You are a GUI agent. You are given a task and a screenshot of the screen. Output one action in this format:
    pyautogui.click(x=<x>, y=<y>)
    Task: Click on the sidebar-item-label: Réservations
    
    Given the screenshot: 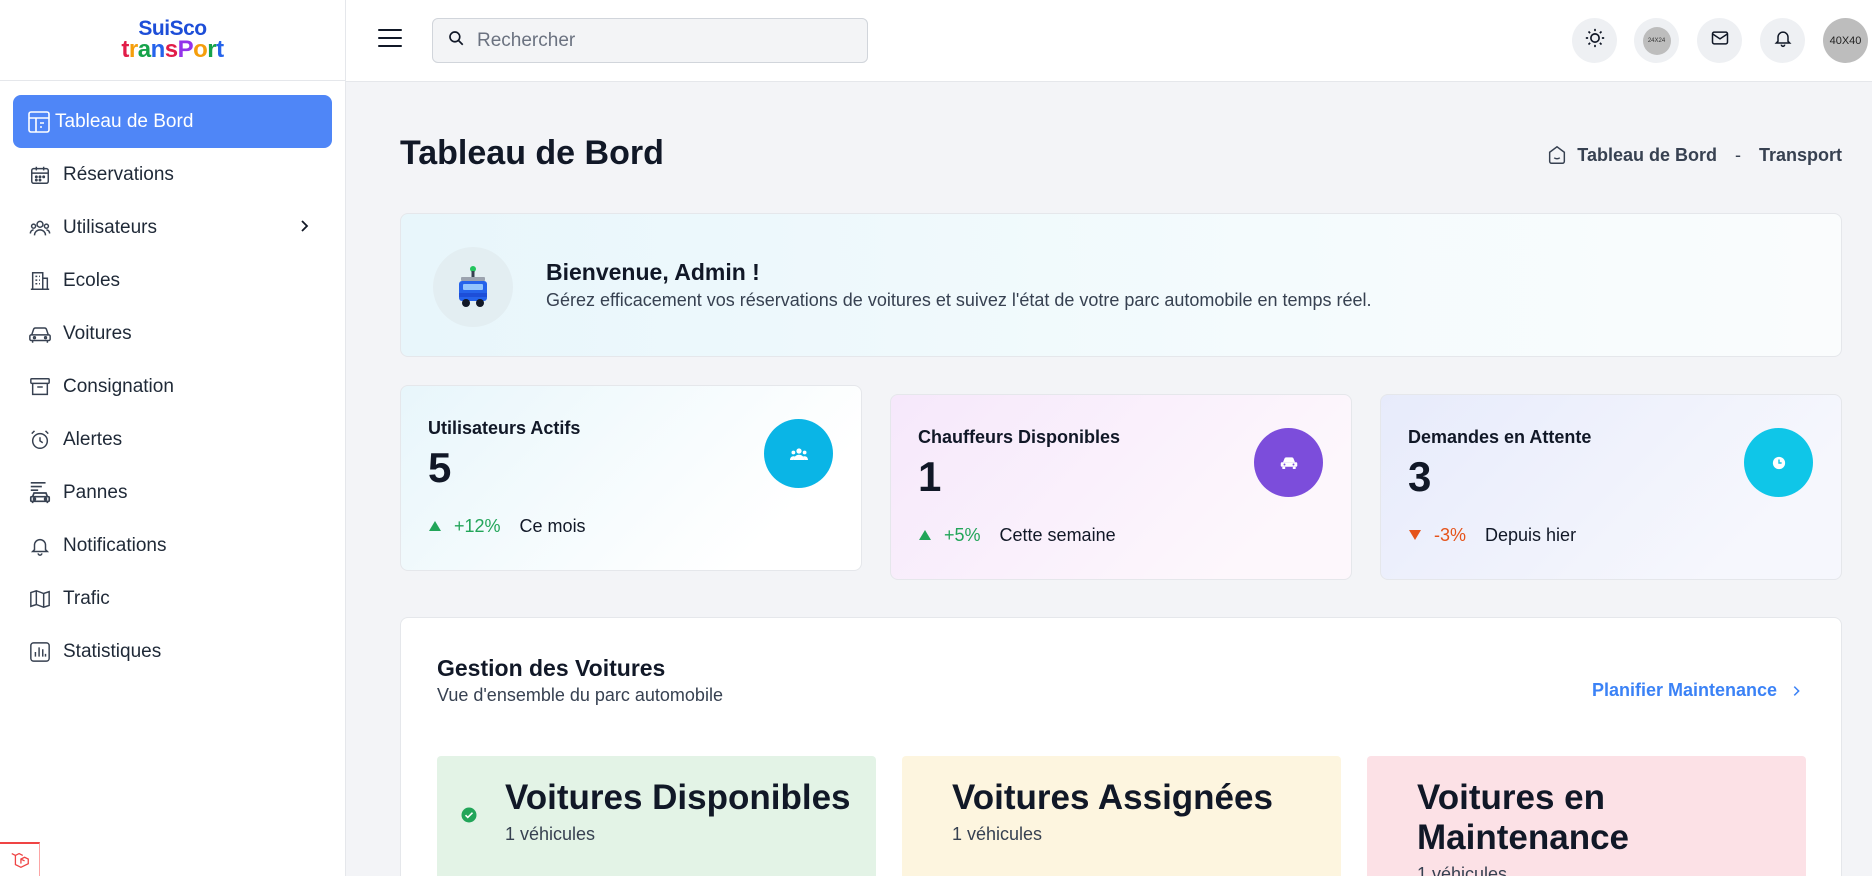 What is the action you would take?
    pyautogui.click(x=118, y=174)
    